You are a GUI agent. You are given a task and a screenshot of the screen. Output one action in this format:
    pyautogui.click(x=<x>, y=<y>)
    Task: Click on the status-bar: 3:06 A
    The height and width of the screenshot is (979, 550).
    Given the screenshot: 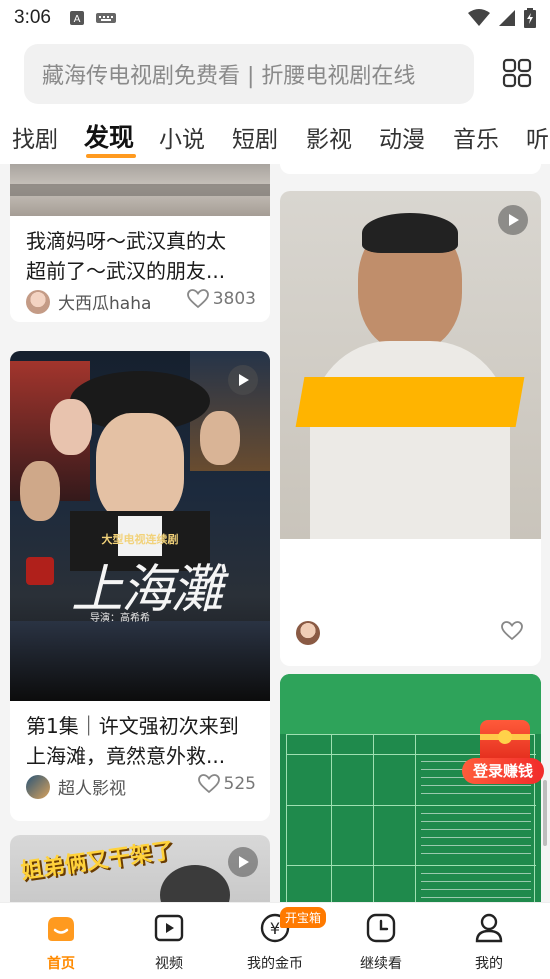 What is the action you would take?
    pyautogui.click(x=275, y=18)
    